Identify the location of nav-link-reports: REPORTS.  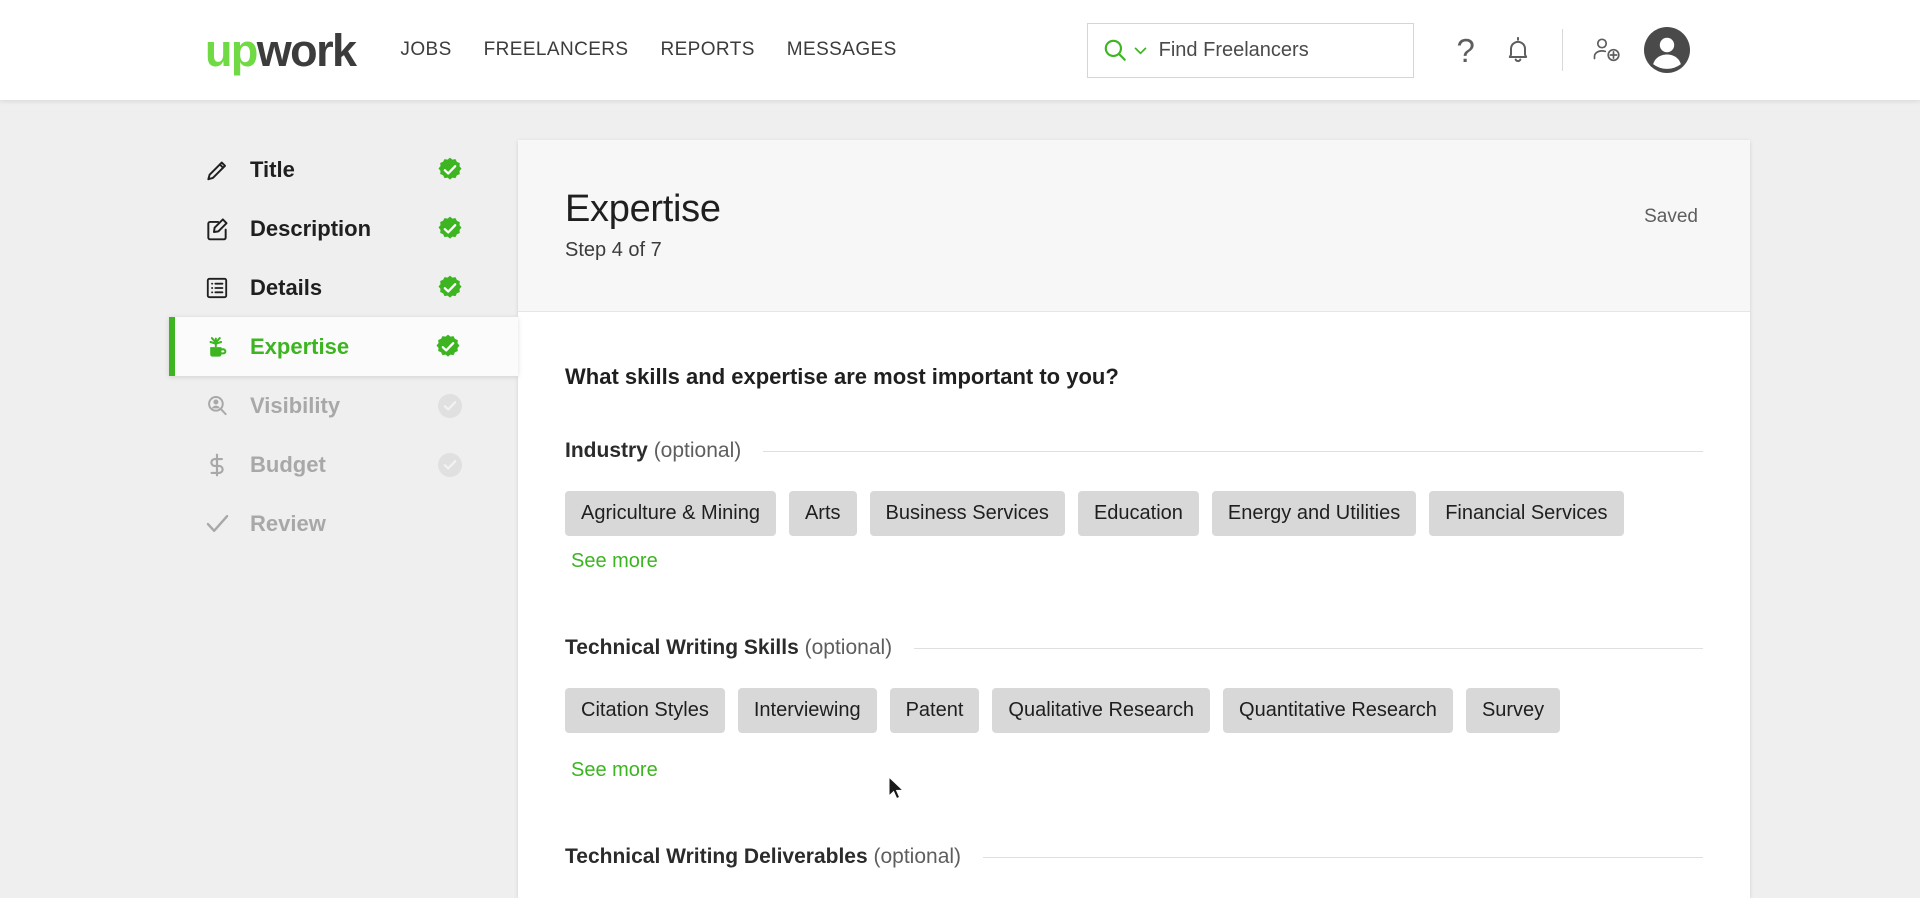
(707, 50).